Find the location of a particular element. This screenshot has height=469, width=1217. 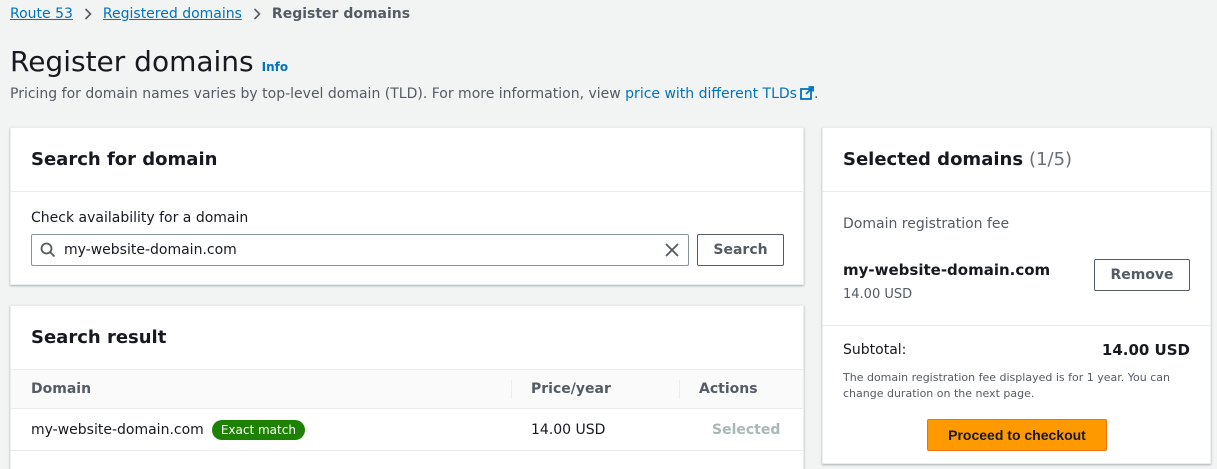

search-field is located at coordinates (360, 250).